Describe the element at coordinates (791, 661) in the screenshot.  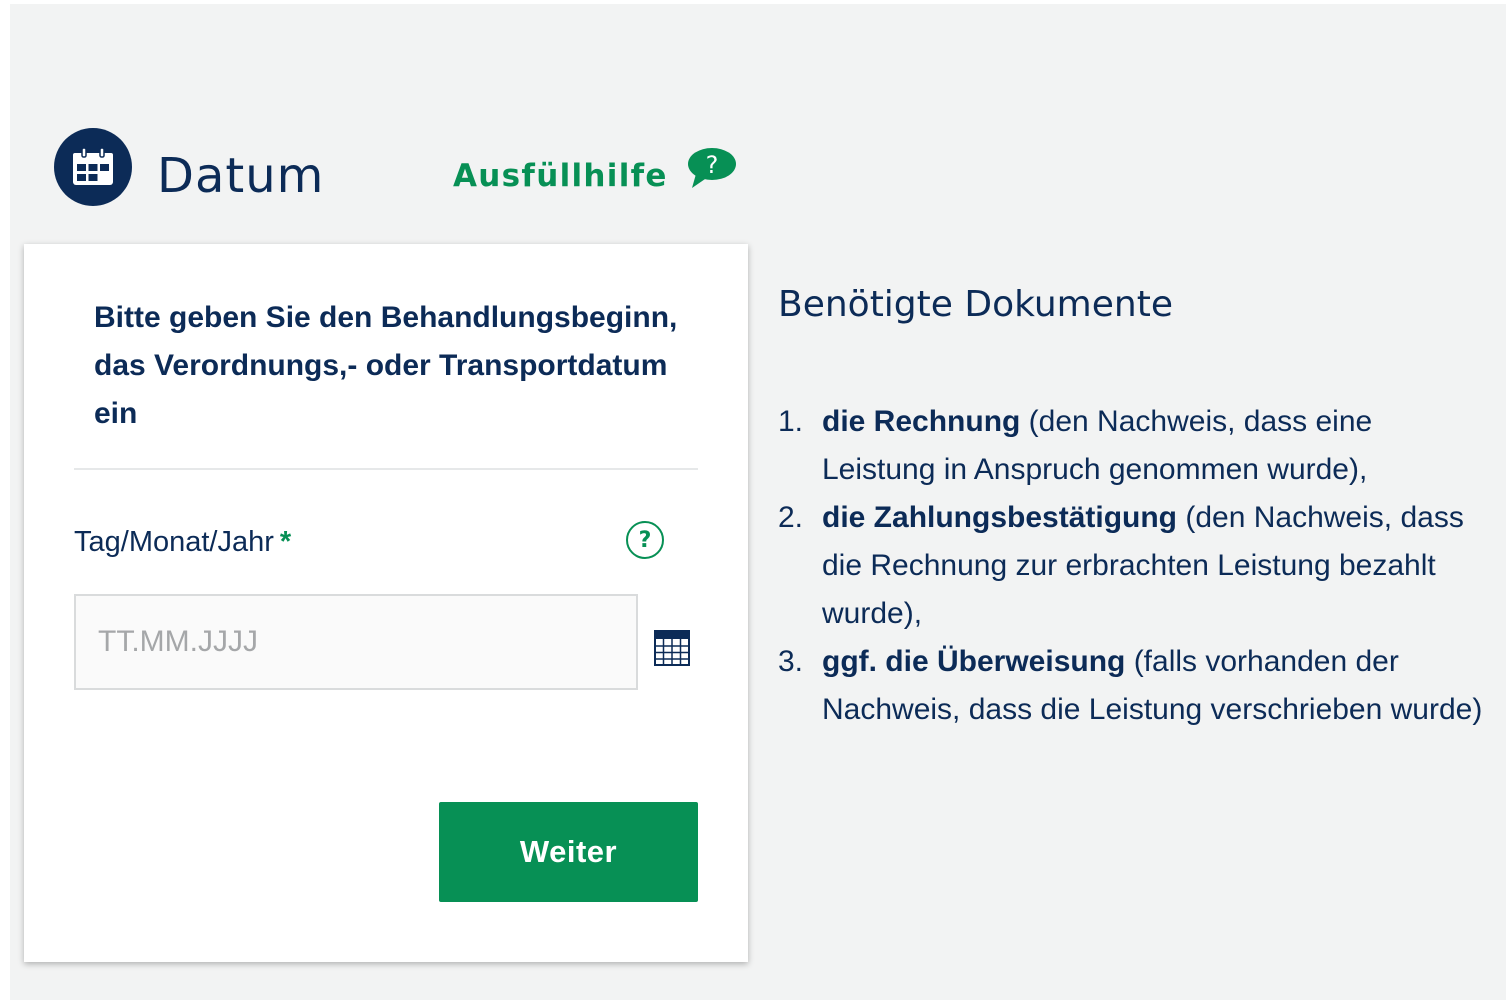
I see `list-item-number: 3.` at that location.